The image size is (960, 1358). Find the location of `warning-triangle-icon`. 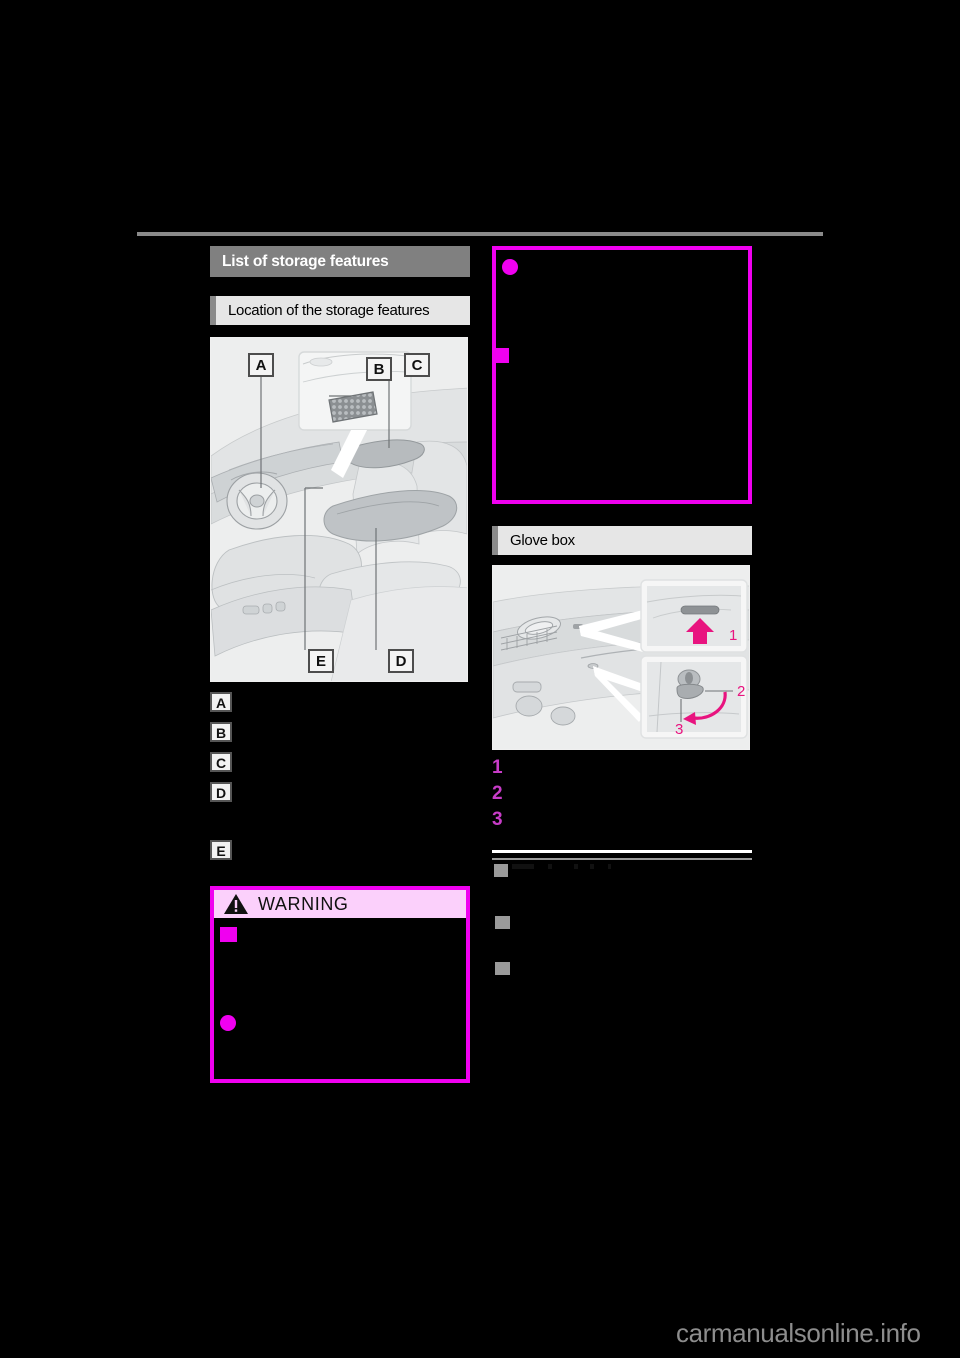

warning-triangle-icon is located at coordinates (236, 904).